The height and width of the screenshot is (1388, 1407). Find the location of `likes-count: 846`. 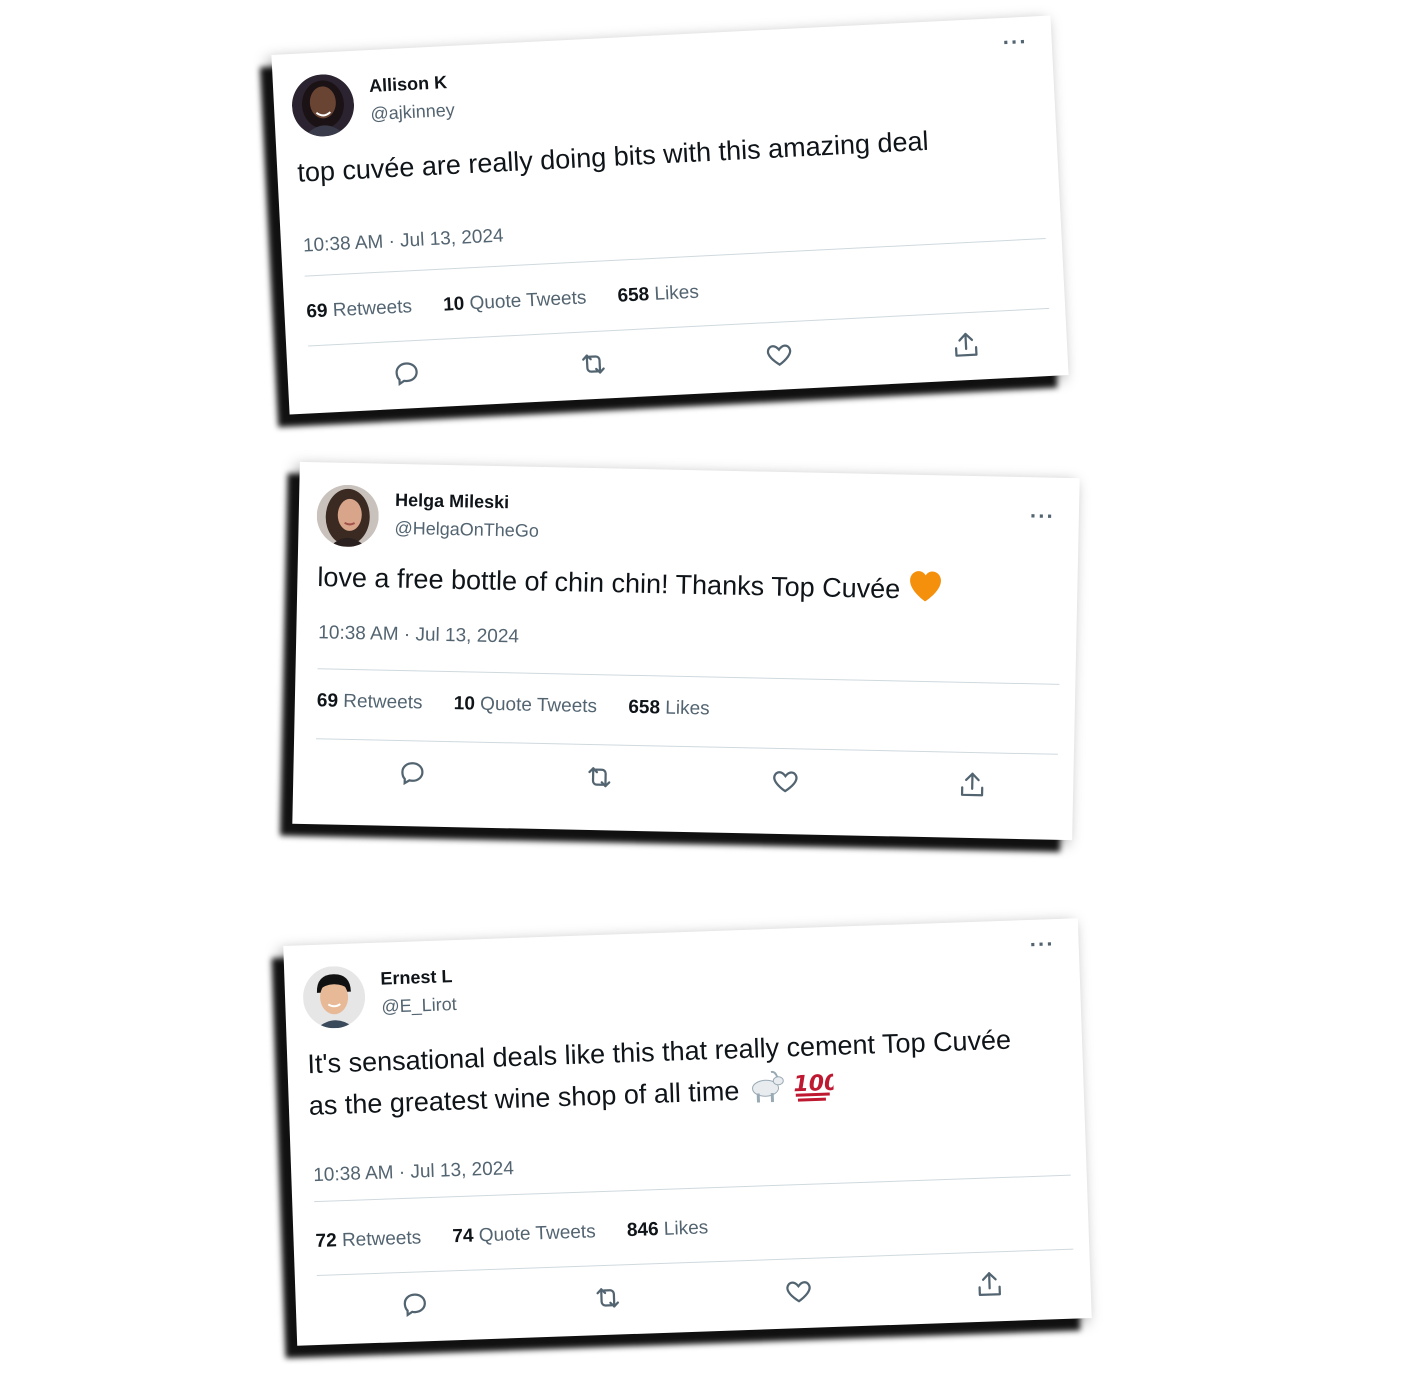

likes-count: 846 is located at coordinates (642, 1230).